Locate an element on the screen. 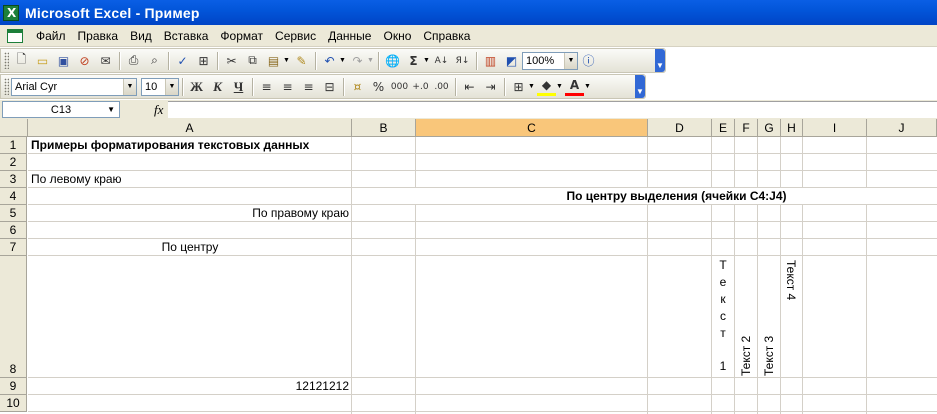 The width and height of the screenshot is (937, 414). decrease-indent-icon: ⇤ is located at coordinates (469, 86).